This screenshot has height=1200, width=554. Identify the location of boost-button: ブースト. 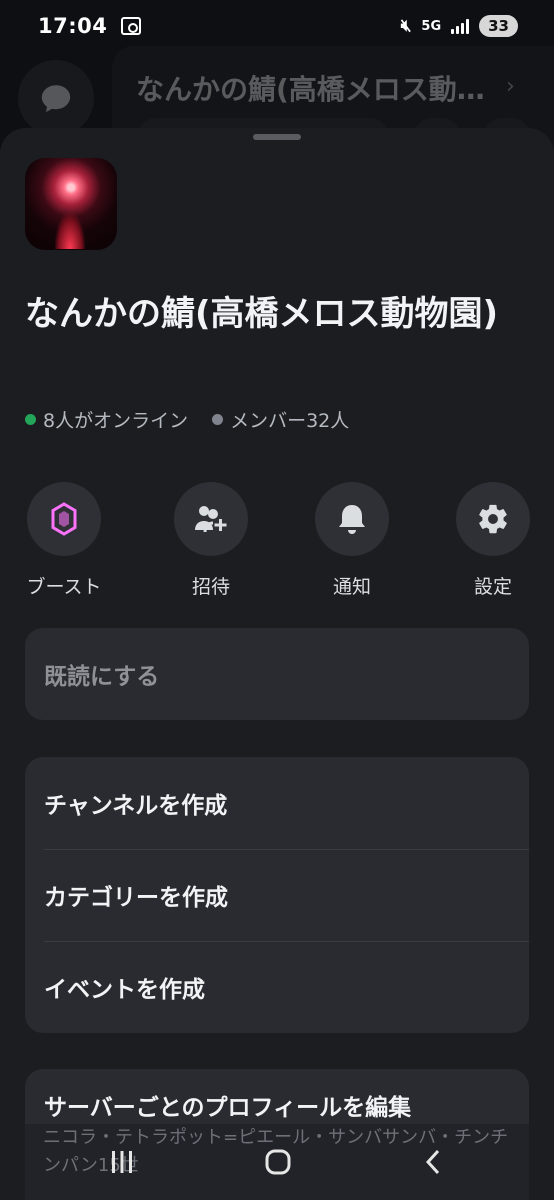
(64, 540).